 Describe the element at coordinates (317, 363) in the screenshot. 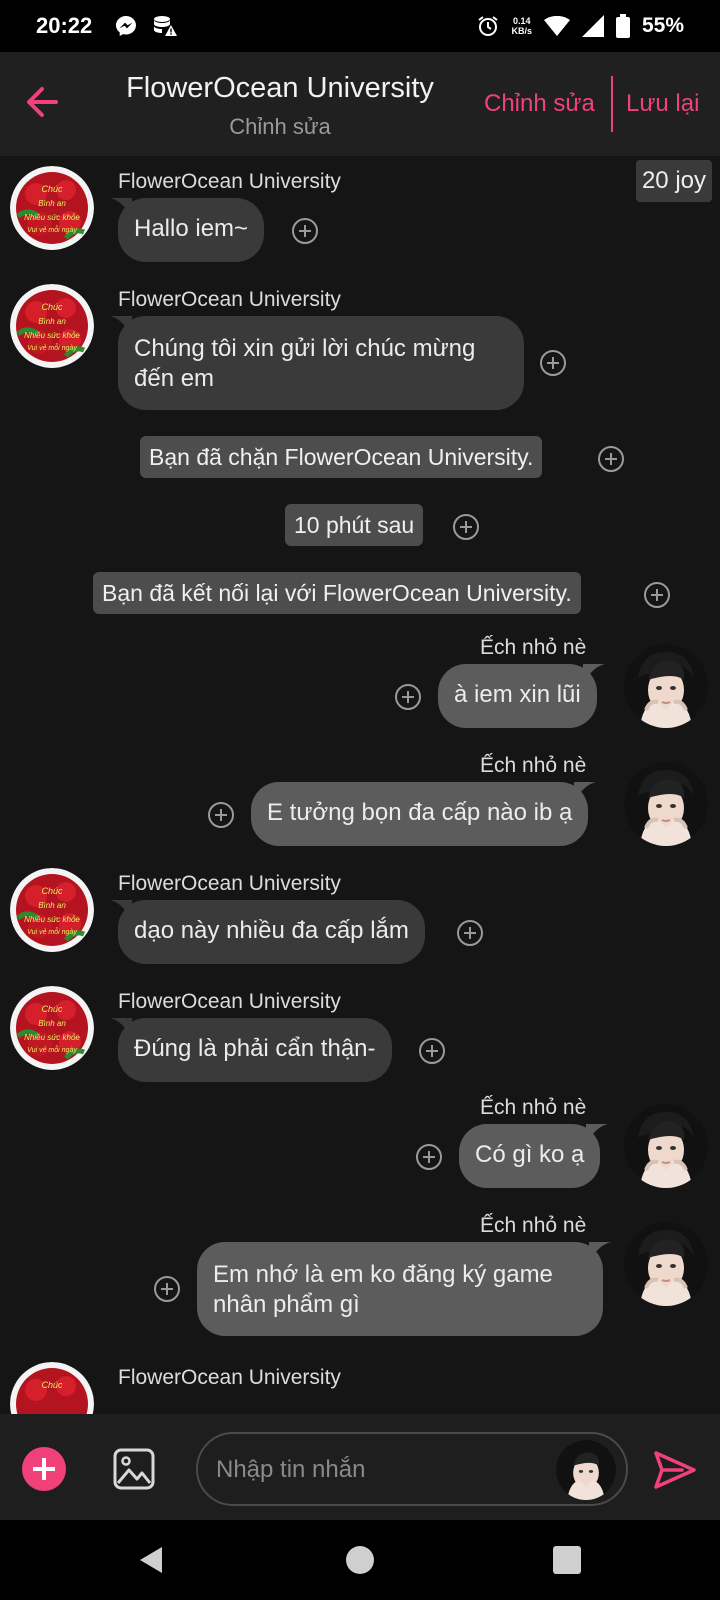

I see `message-bubble: Chúng tôi xin gửi lời chúc mừng đến em` at that location.